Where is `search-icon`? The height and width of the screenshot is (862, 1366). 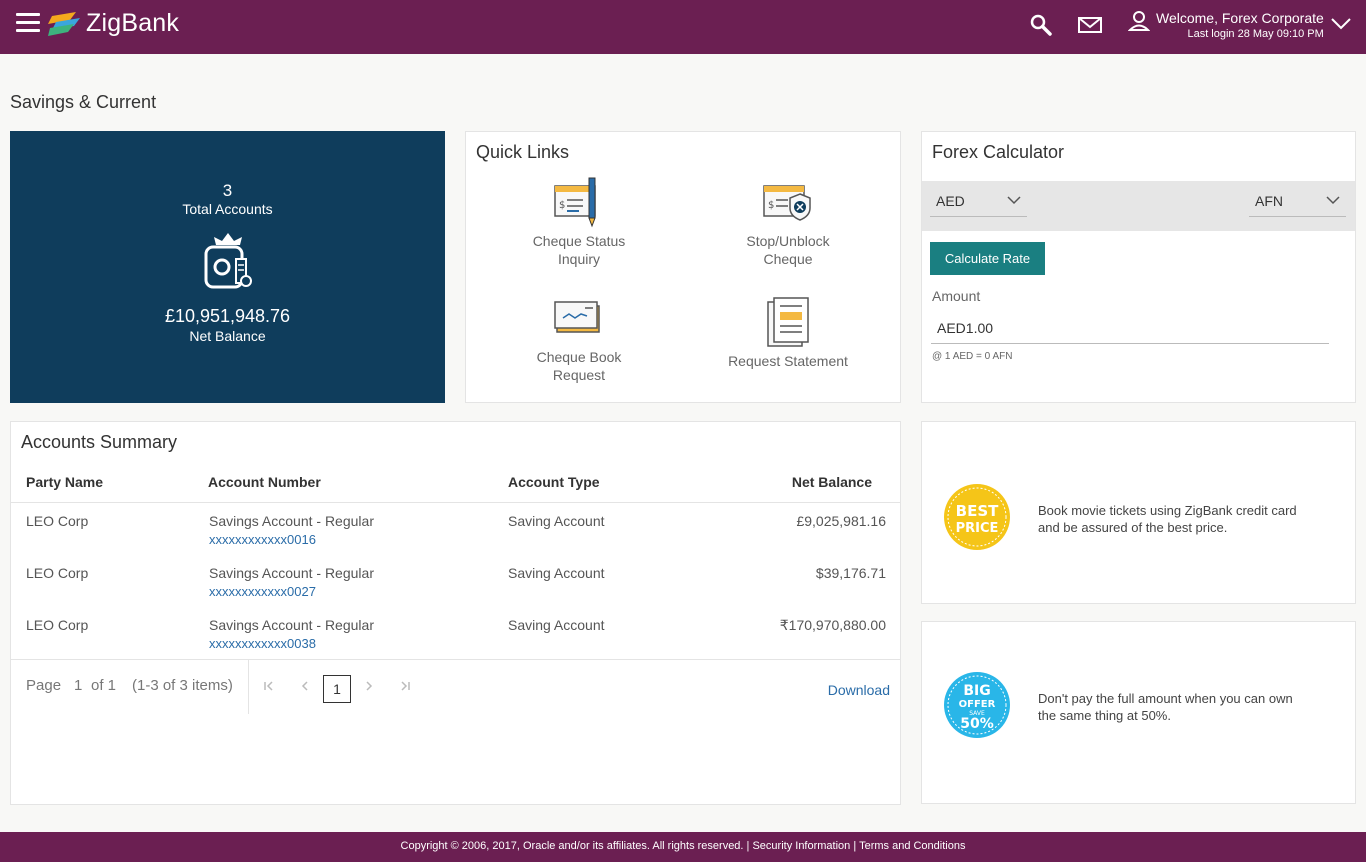 search-icon is located at coordinates (1041, 25).